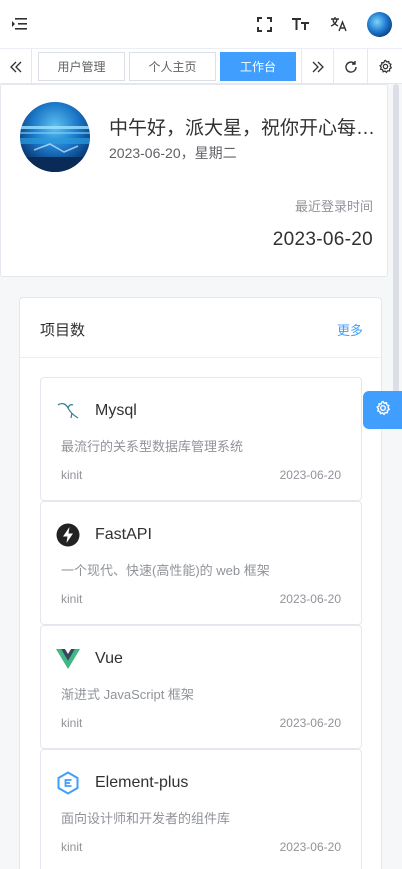 The image size is (402, 869). Describe the element at coordinates (264, 24) in the screenshot. I see `fullscreen-icon` at that location.